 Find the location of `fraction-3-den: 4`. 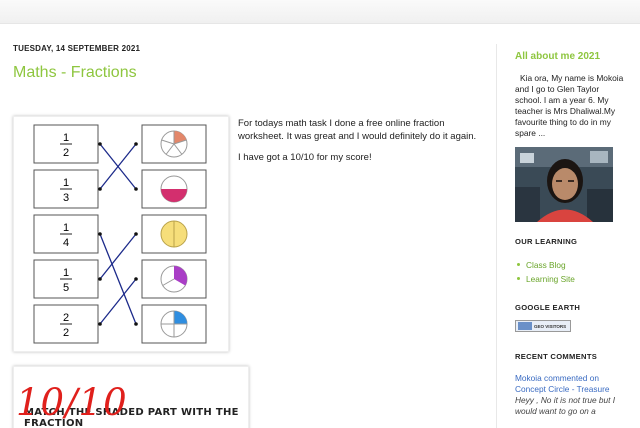

fraction-3-den: 4 is located at coordinates (66, 243).